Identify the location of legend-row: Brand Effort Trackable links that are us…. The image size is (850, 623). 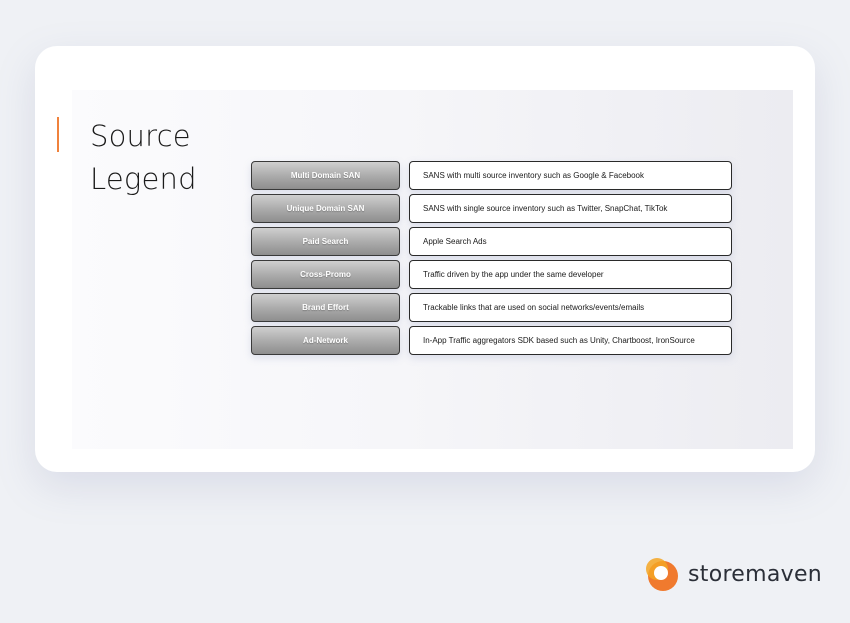
(491, 307).